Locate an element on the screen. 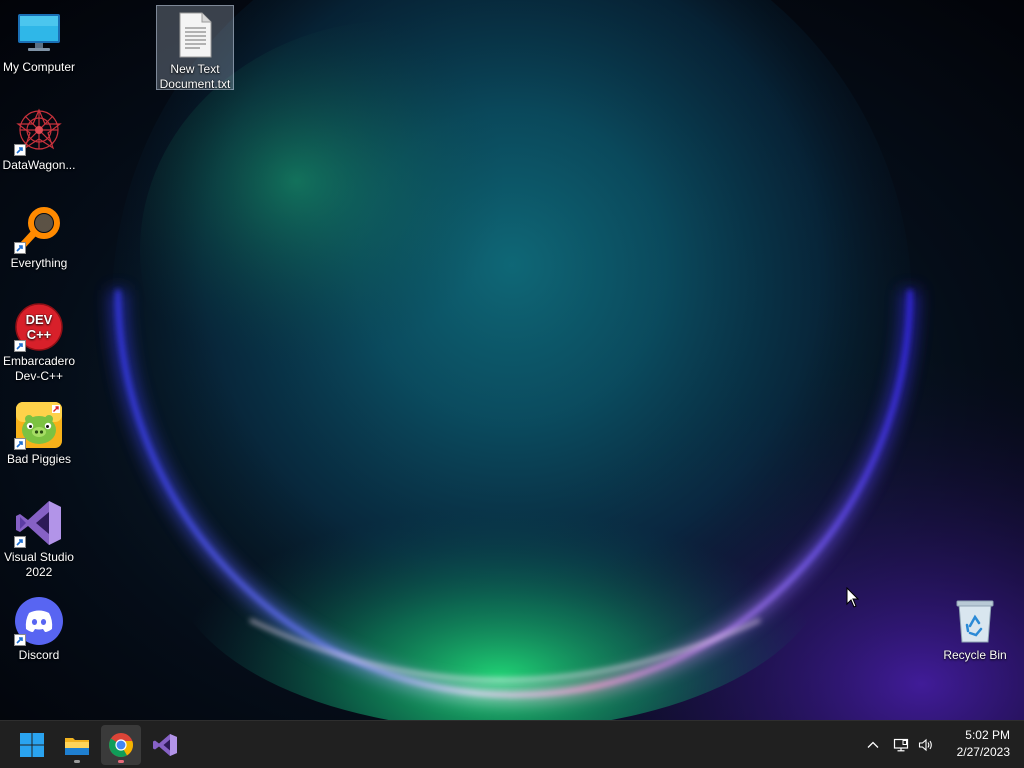 The width and height of the screenshot is (1024, 768). taskbar-chrome is located at coordinates (121, 745).